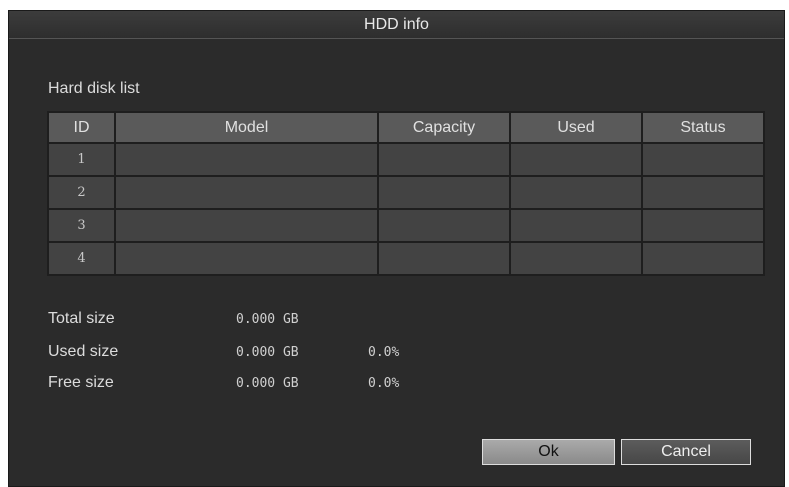  What do you see at coordinates (81, 192) in the screenshot?
I see `disk-id-cell: 2` at bounding box center [81, 192].